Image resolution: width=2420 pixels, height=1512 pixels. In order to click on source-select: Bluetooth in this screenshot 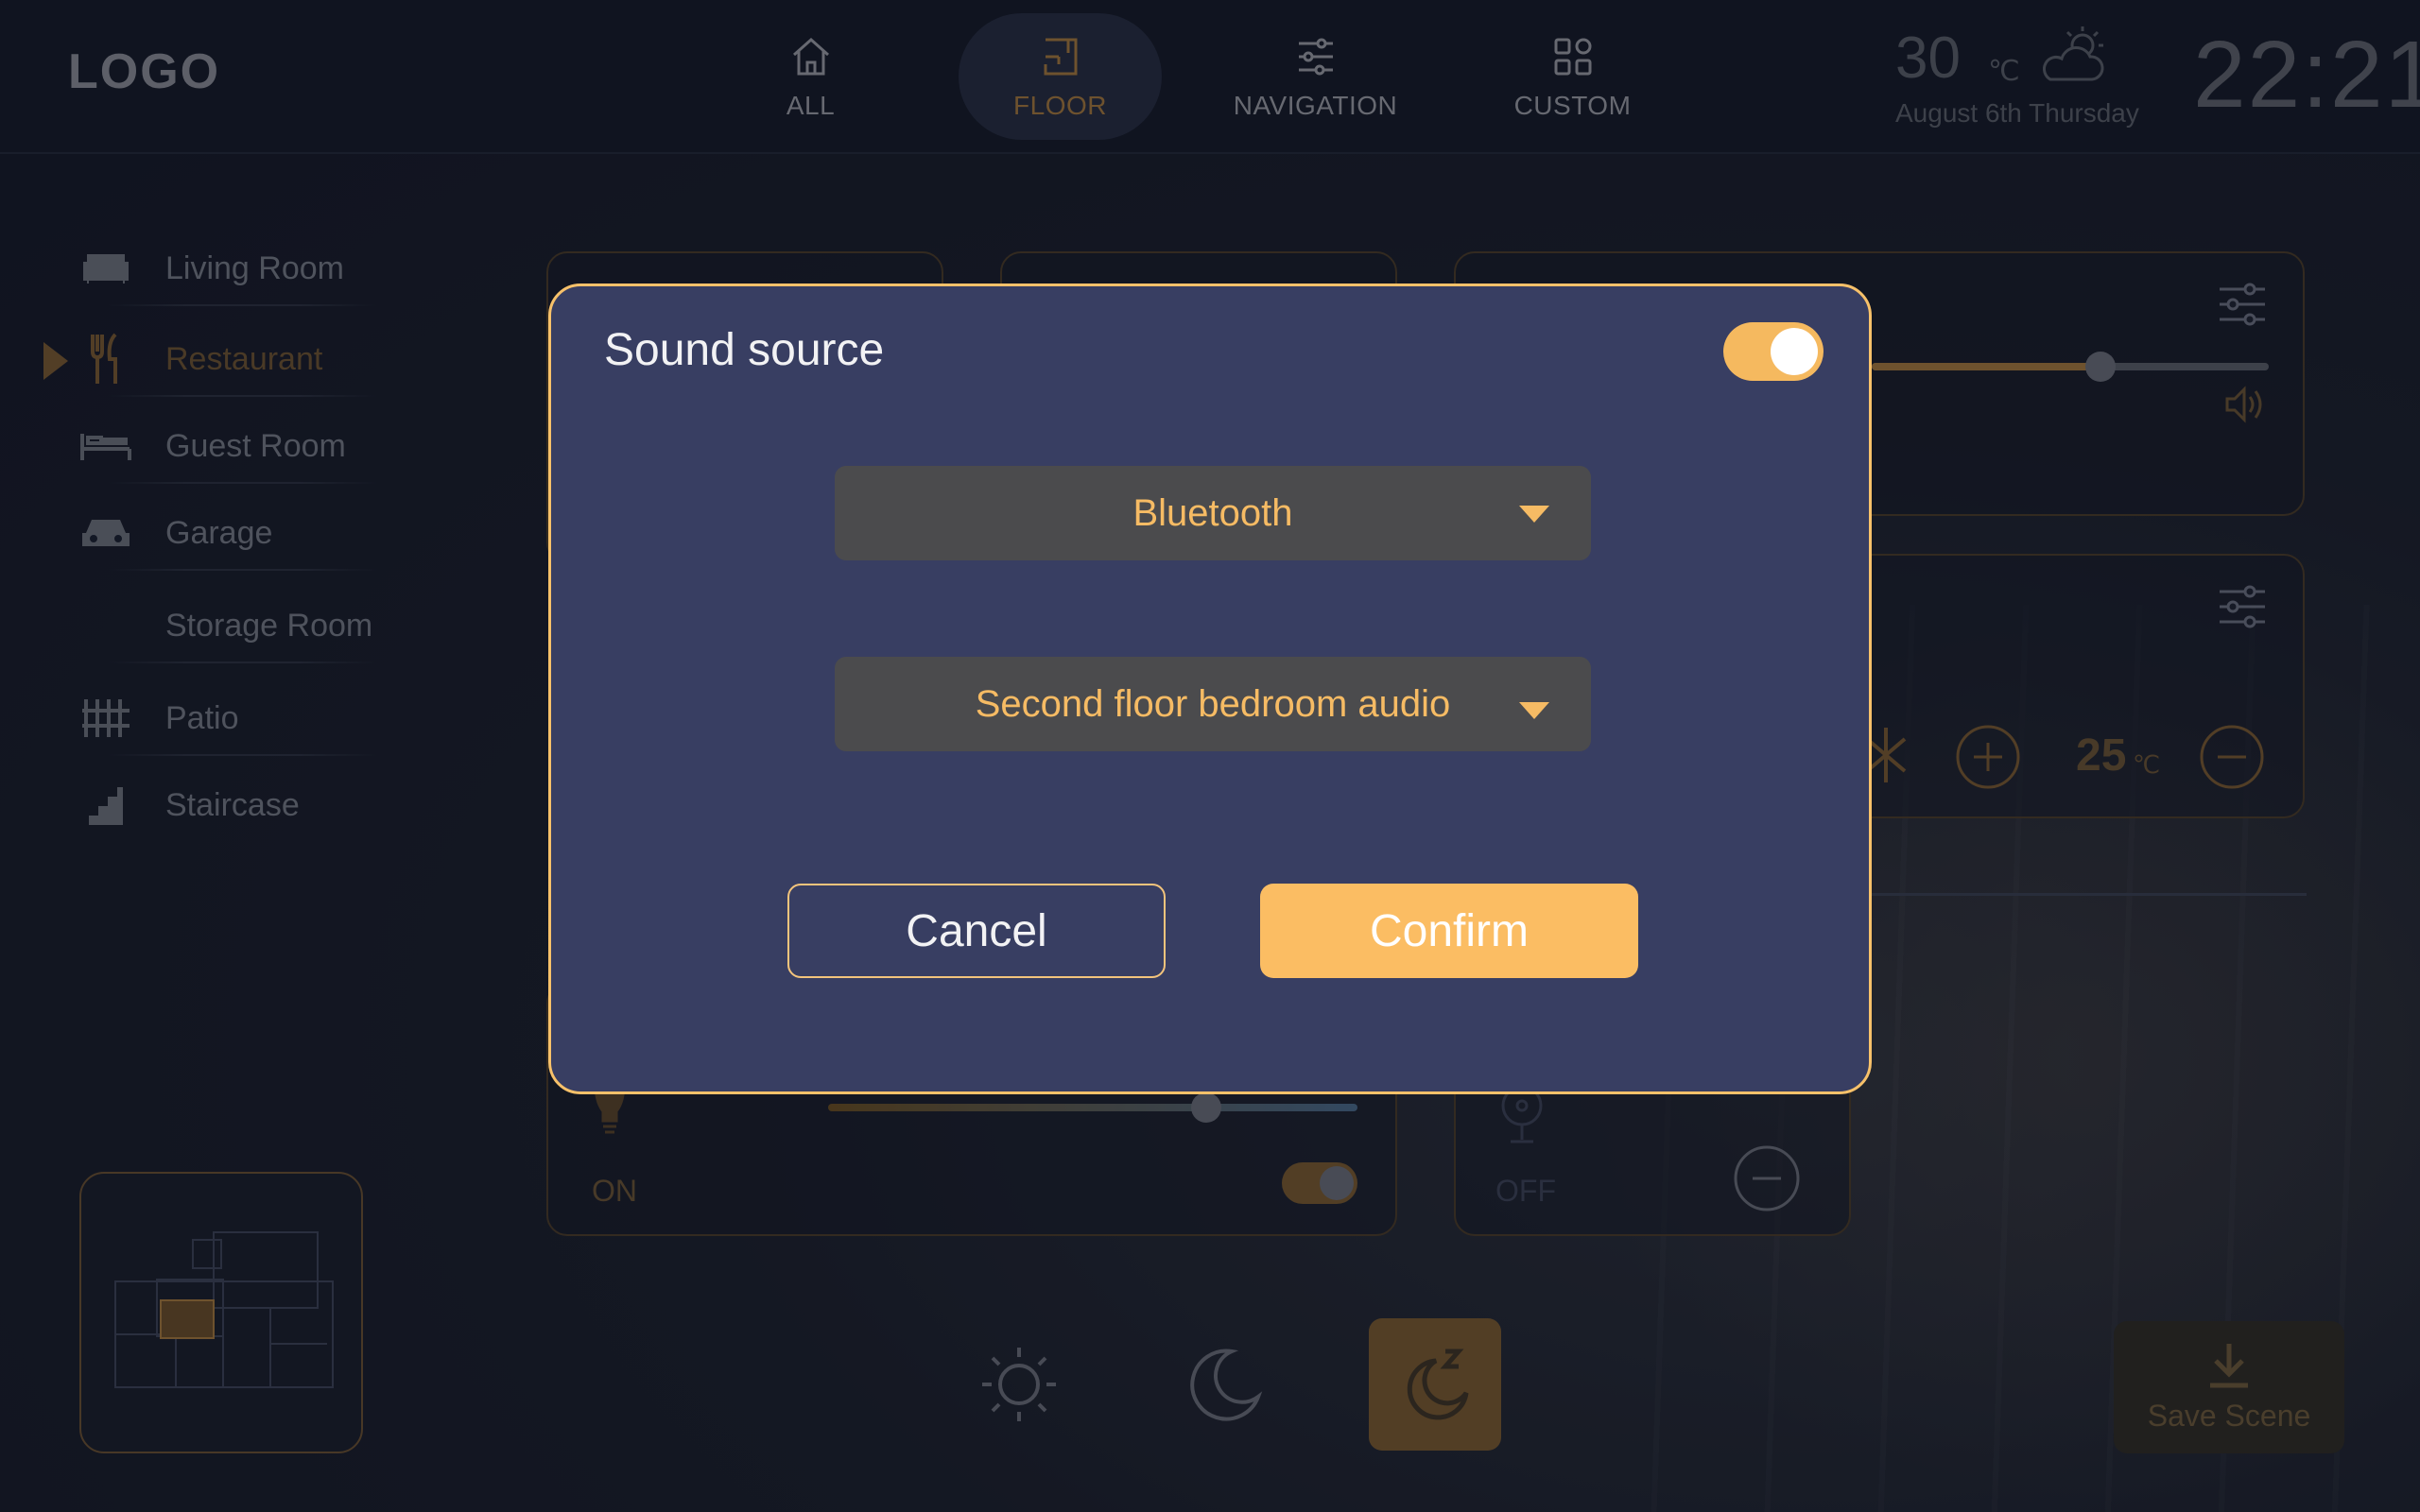, I will do `click(1213, 513)`.